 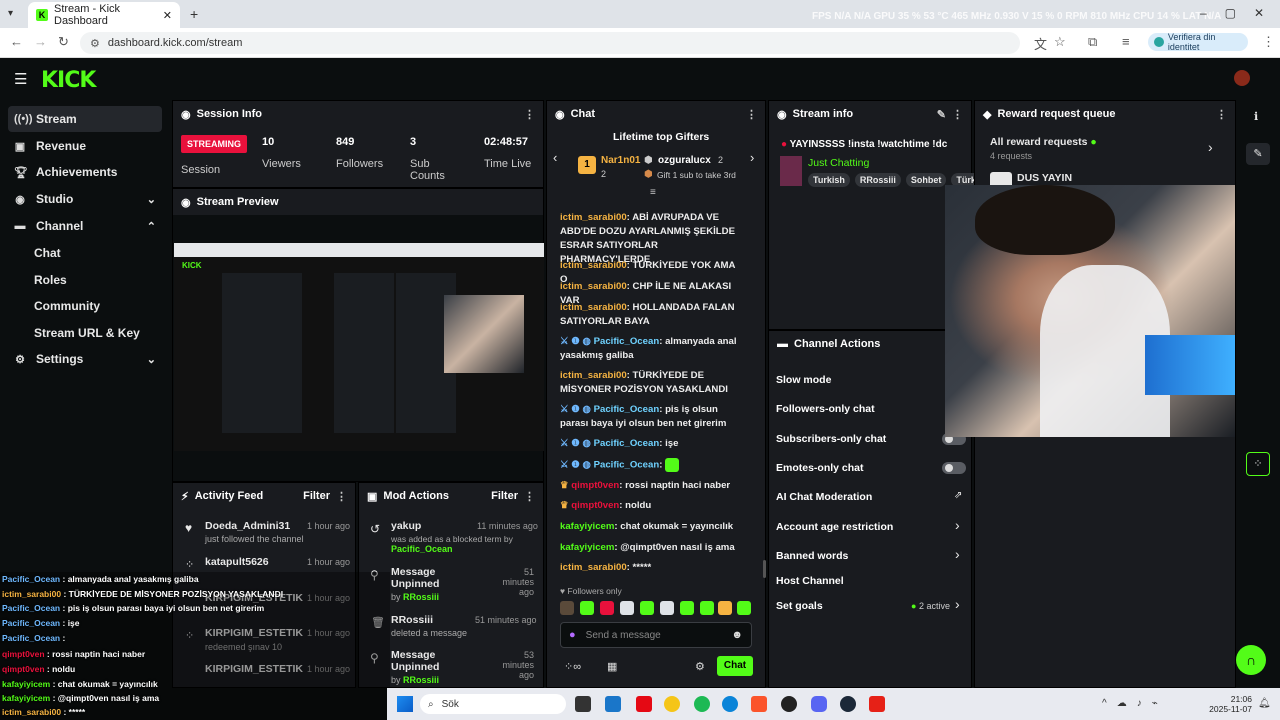 I want to click on host-channel-action: Host Channel, so click(x=810, y=581).